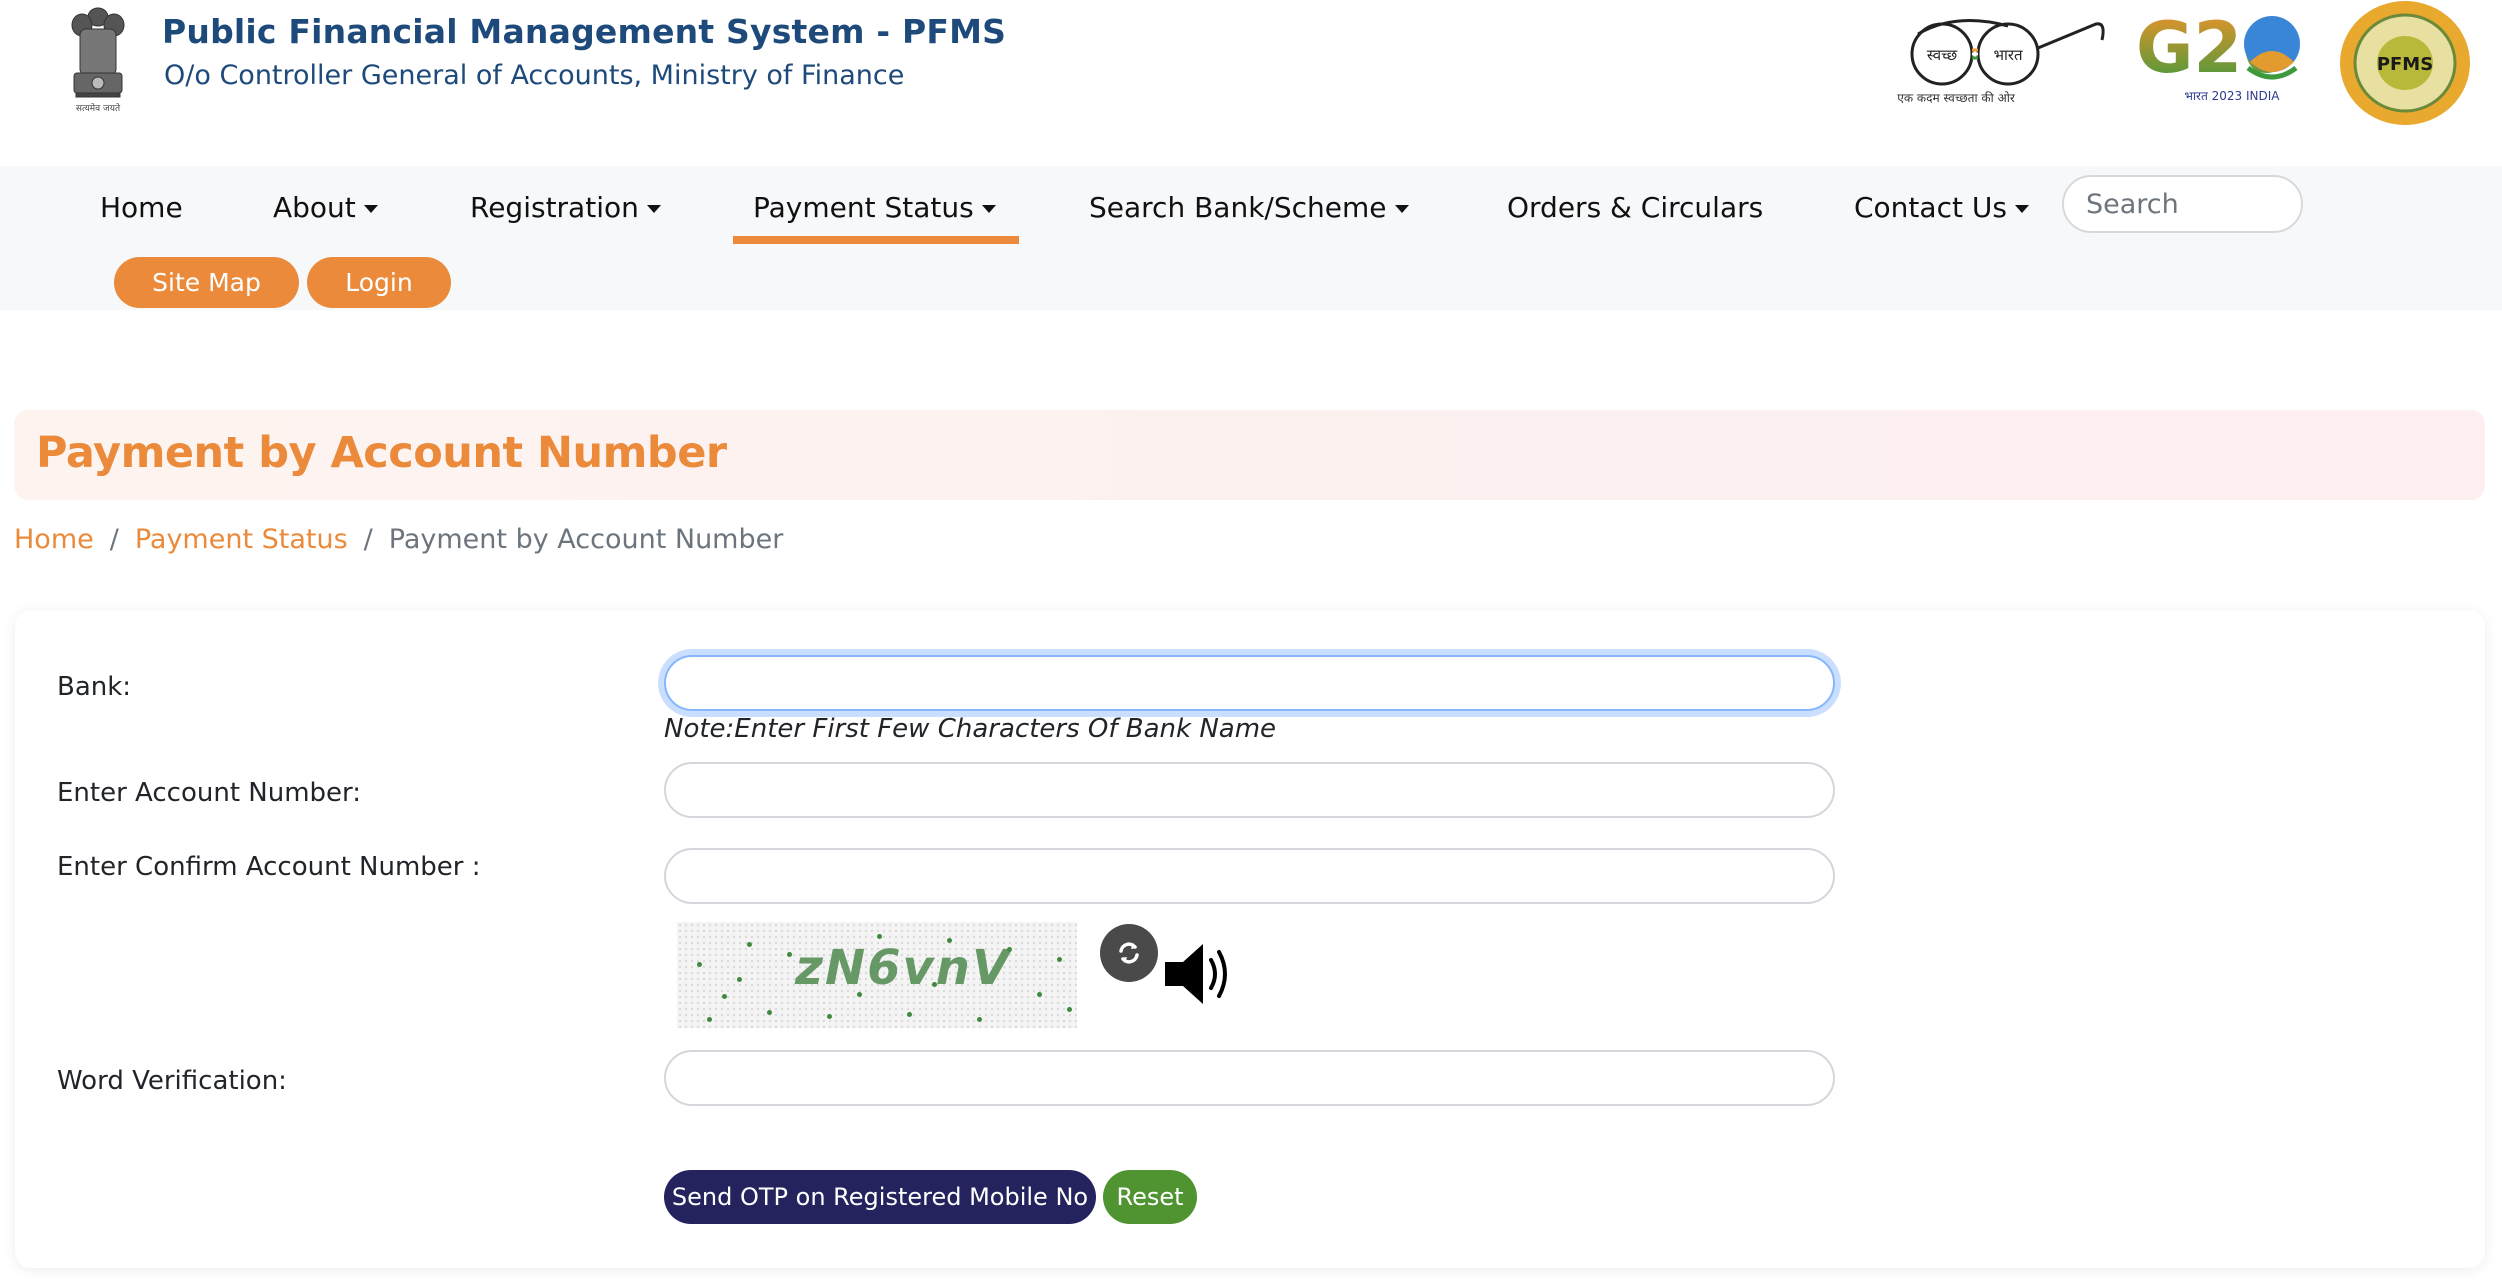  What do you see at coordinates (1930, 207) in the screenshot?
I see `nav-contact-us-label: Contact Us` at bounding box center [1930, 207].